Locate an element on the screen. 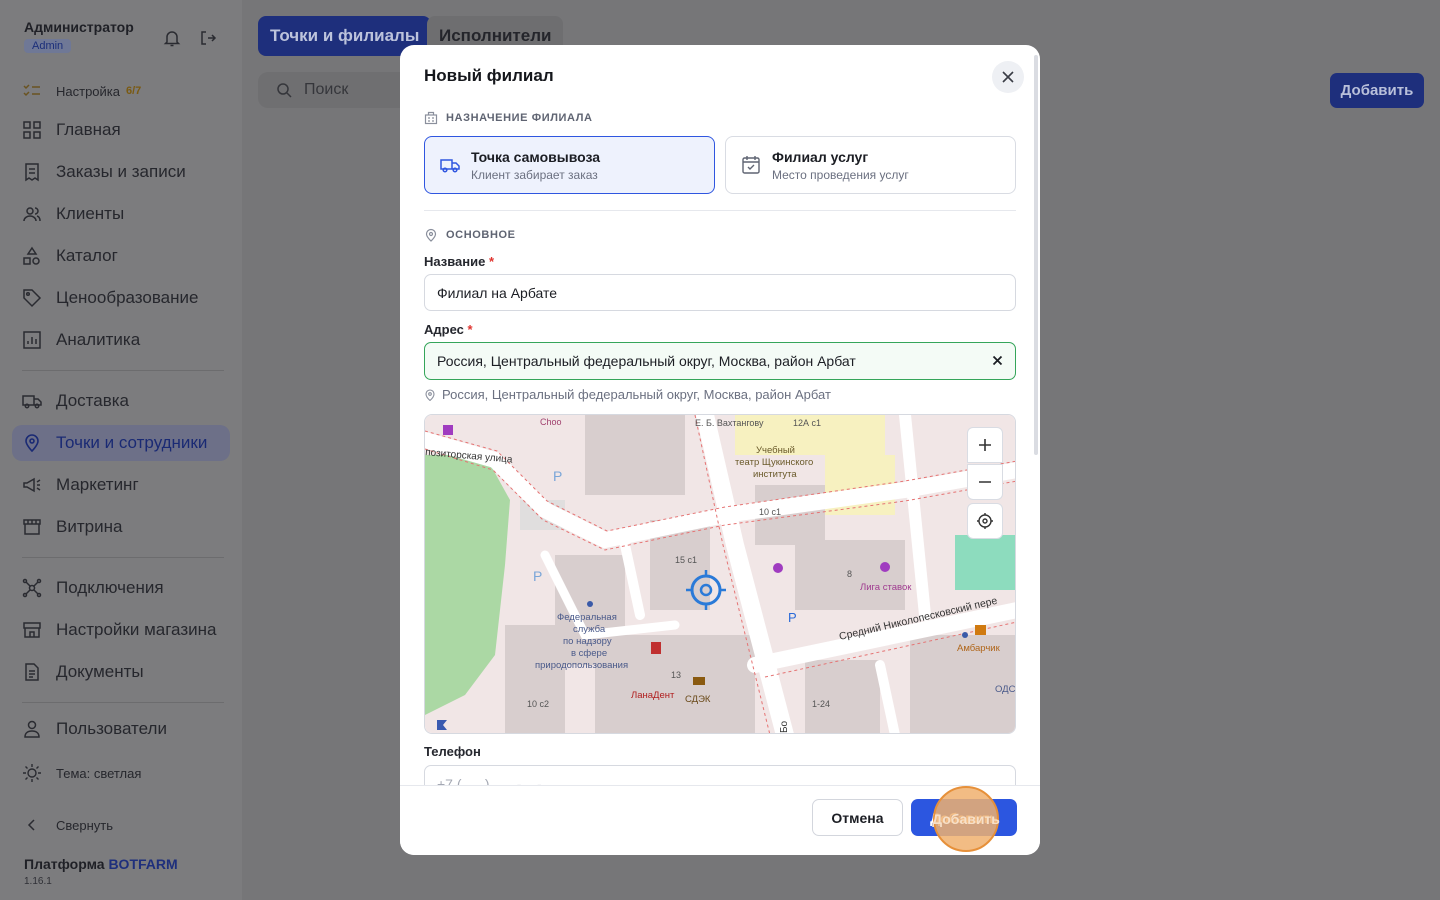  map-poi-label: природопользования is located at coordinates (581, 665).